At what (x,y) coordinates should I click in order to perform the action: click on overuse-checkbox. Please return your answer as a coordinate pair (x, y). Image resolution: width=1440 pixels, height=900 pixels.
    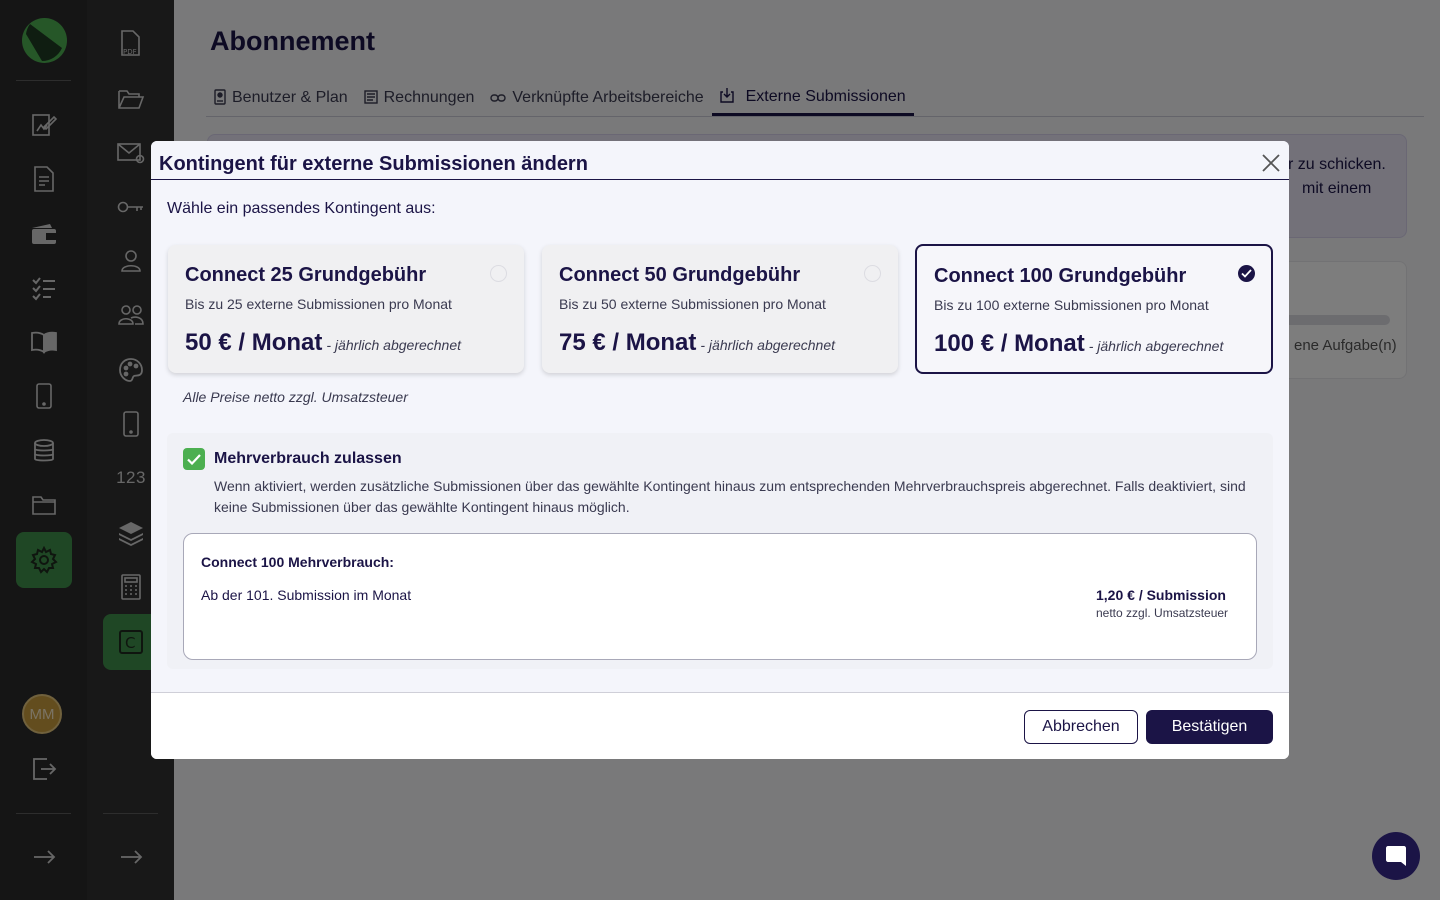
    Looking at the image, I should click on (194, 459).